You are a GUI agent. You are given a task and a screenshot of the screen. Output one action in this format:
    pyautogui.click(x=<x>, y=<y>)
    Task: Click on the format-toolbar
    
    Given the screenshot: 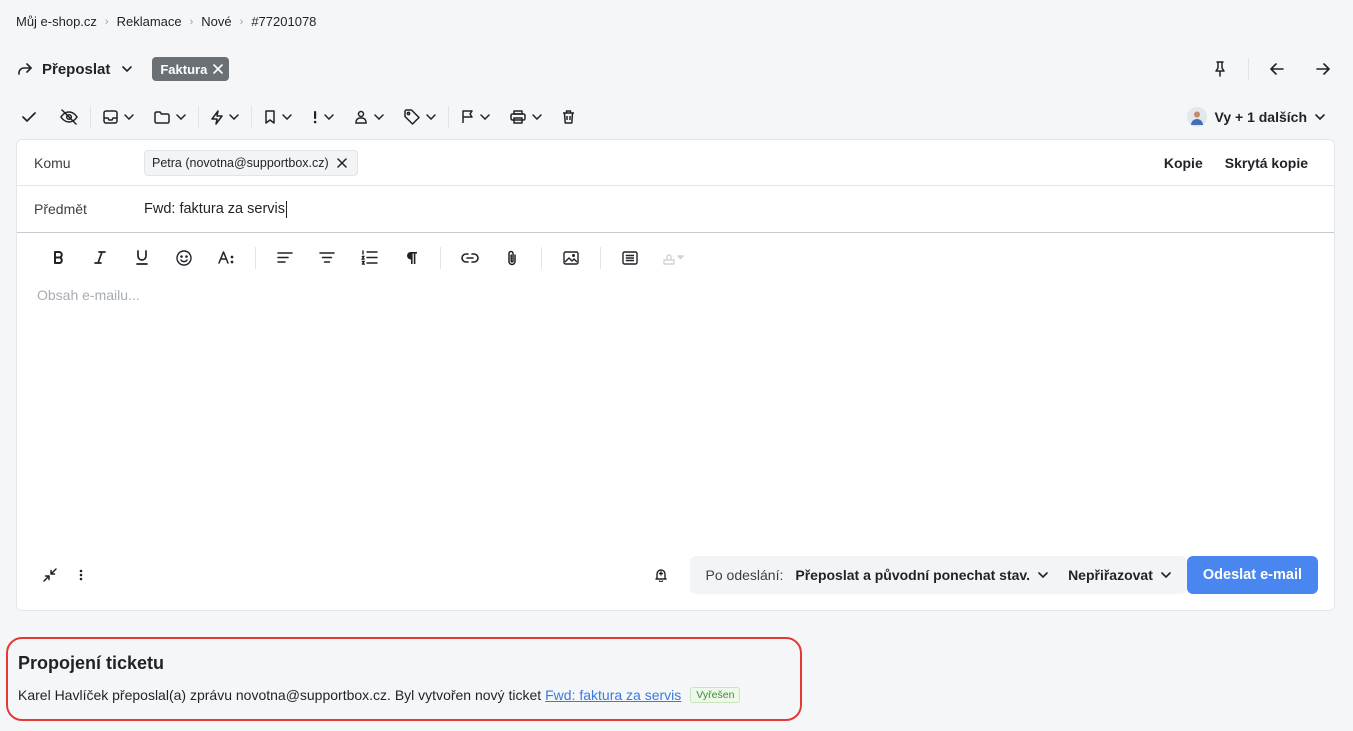 What is the action you would take?
    pyautogui.click(x=675, y=257)
    